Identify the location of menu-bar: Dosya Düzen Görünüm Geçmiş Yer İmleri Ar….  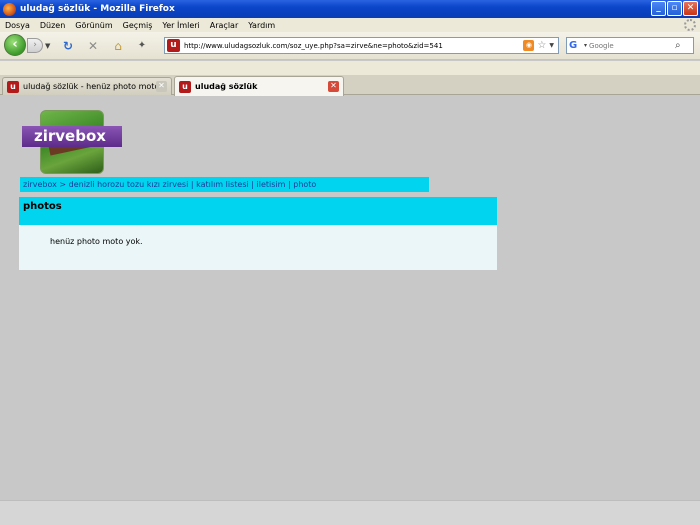
(350, 25).